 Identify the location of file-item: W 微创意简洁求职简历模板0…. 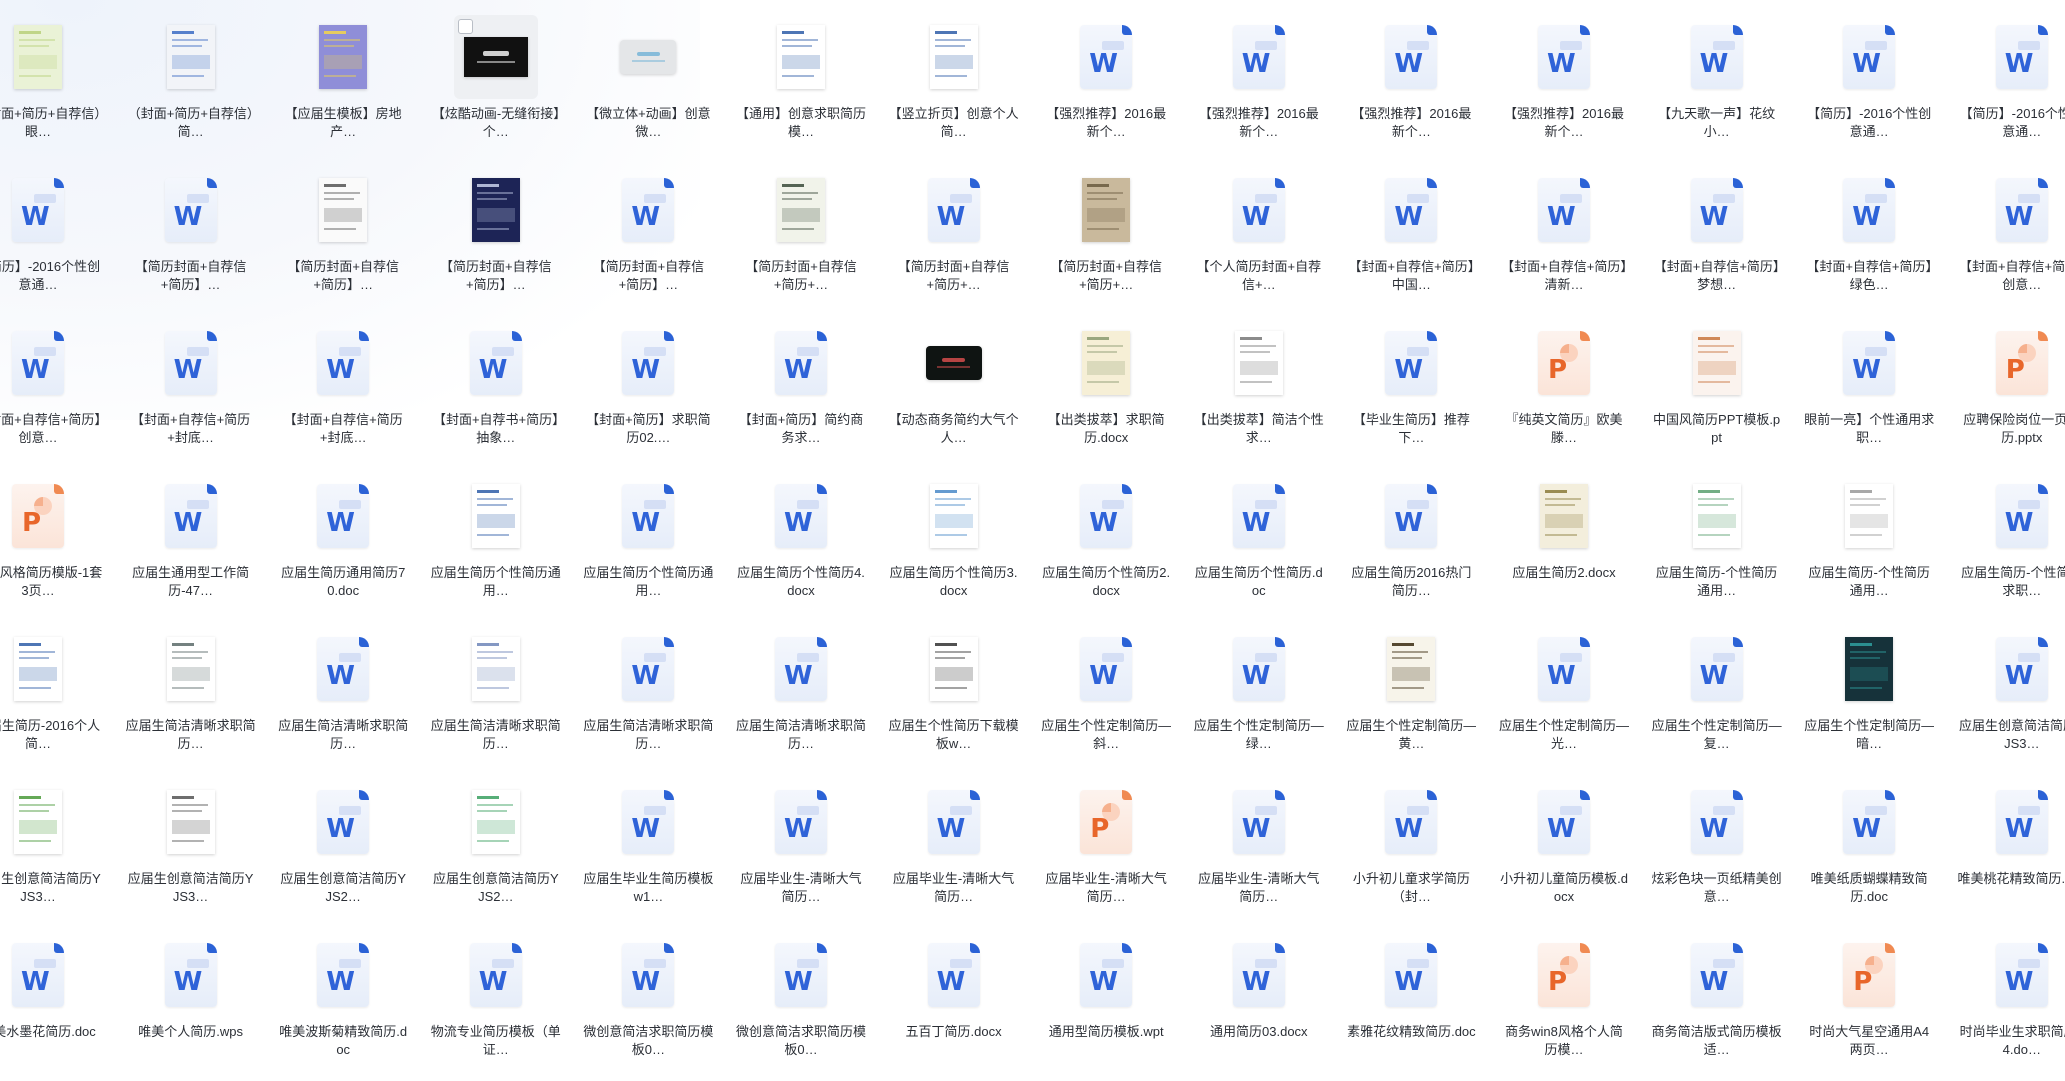
(801, 997).